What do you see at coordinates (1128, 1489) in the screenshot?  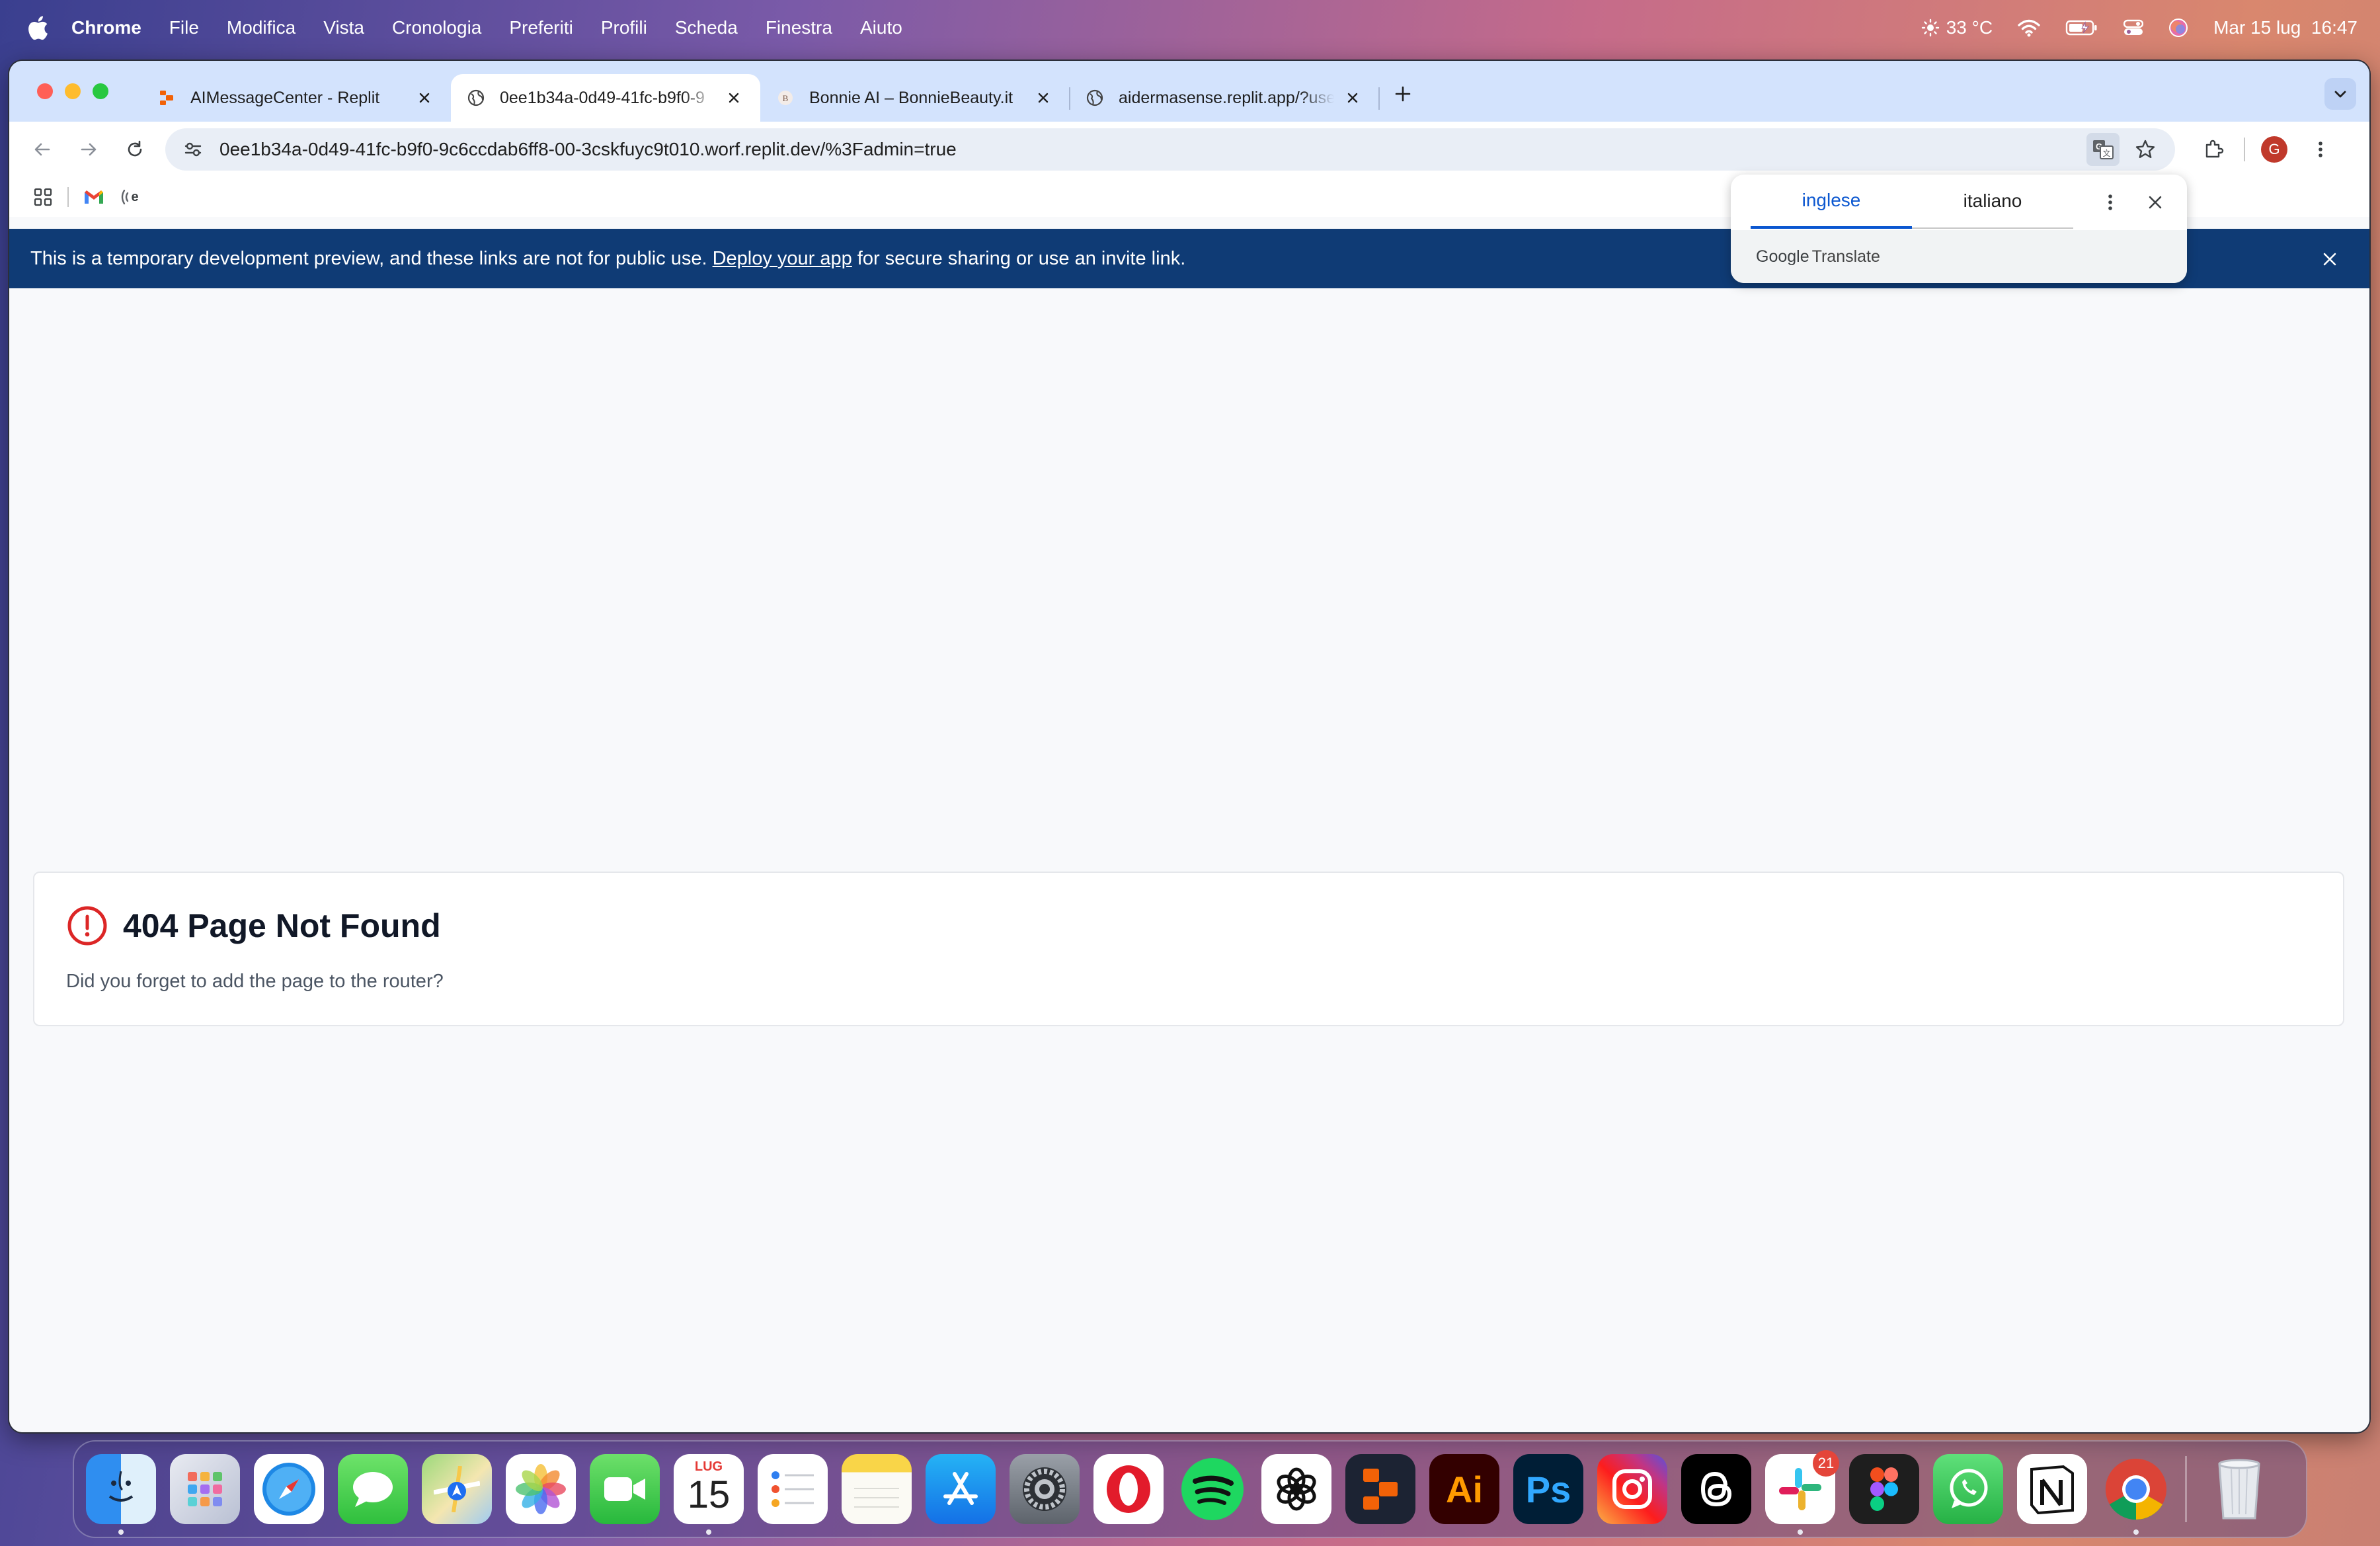 I see `opera-icon` at bounding box center [1128, 1489].